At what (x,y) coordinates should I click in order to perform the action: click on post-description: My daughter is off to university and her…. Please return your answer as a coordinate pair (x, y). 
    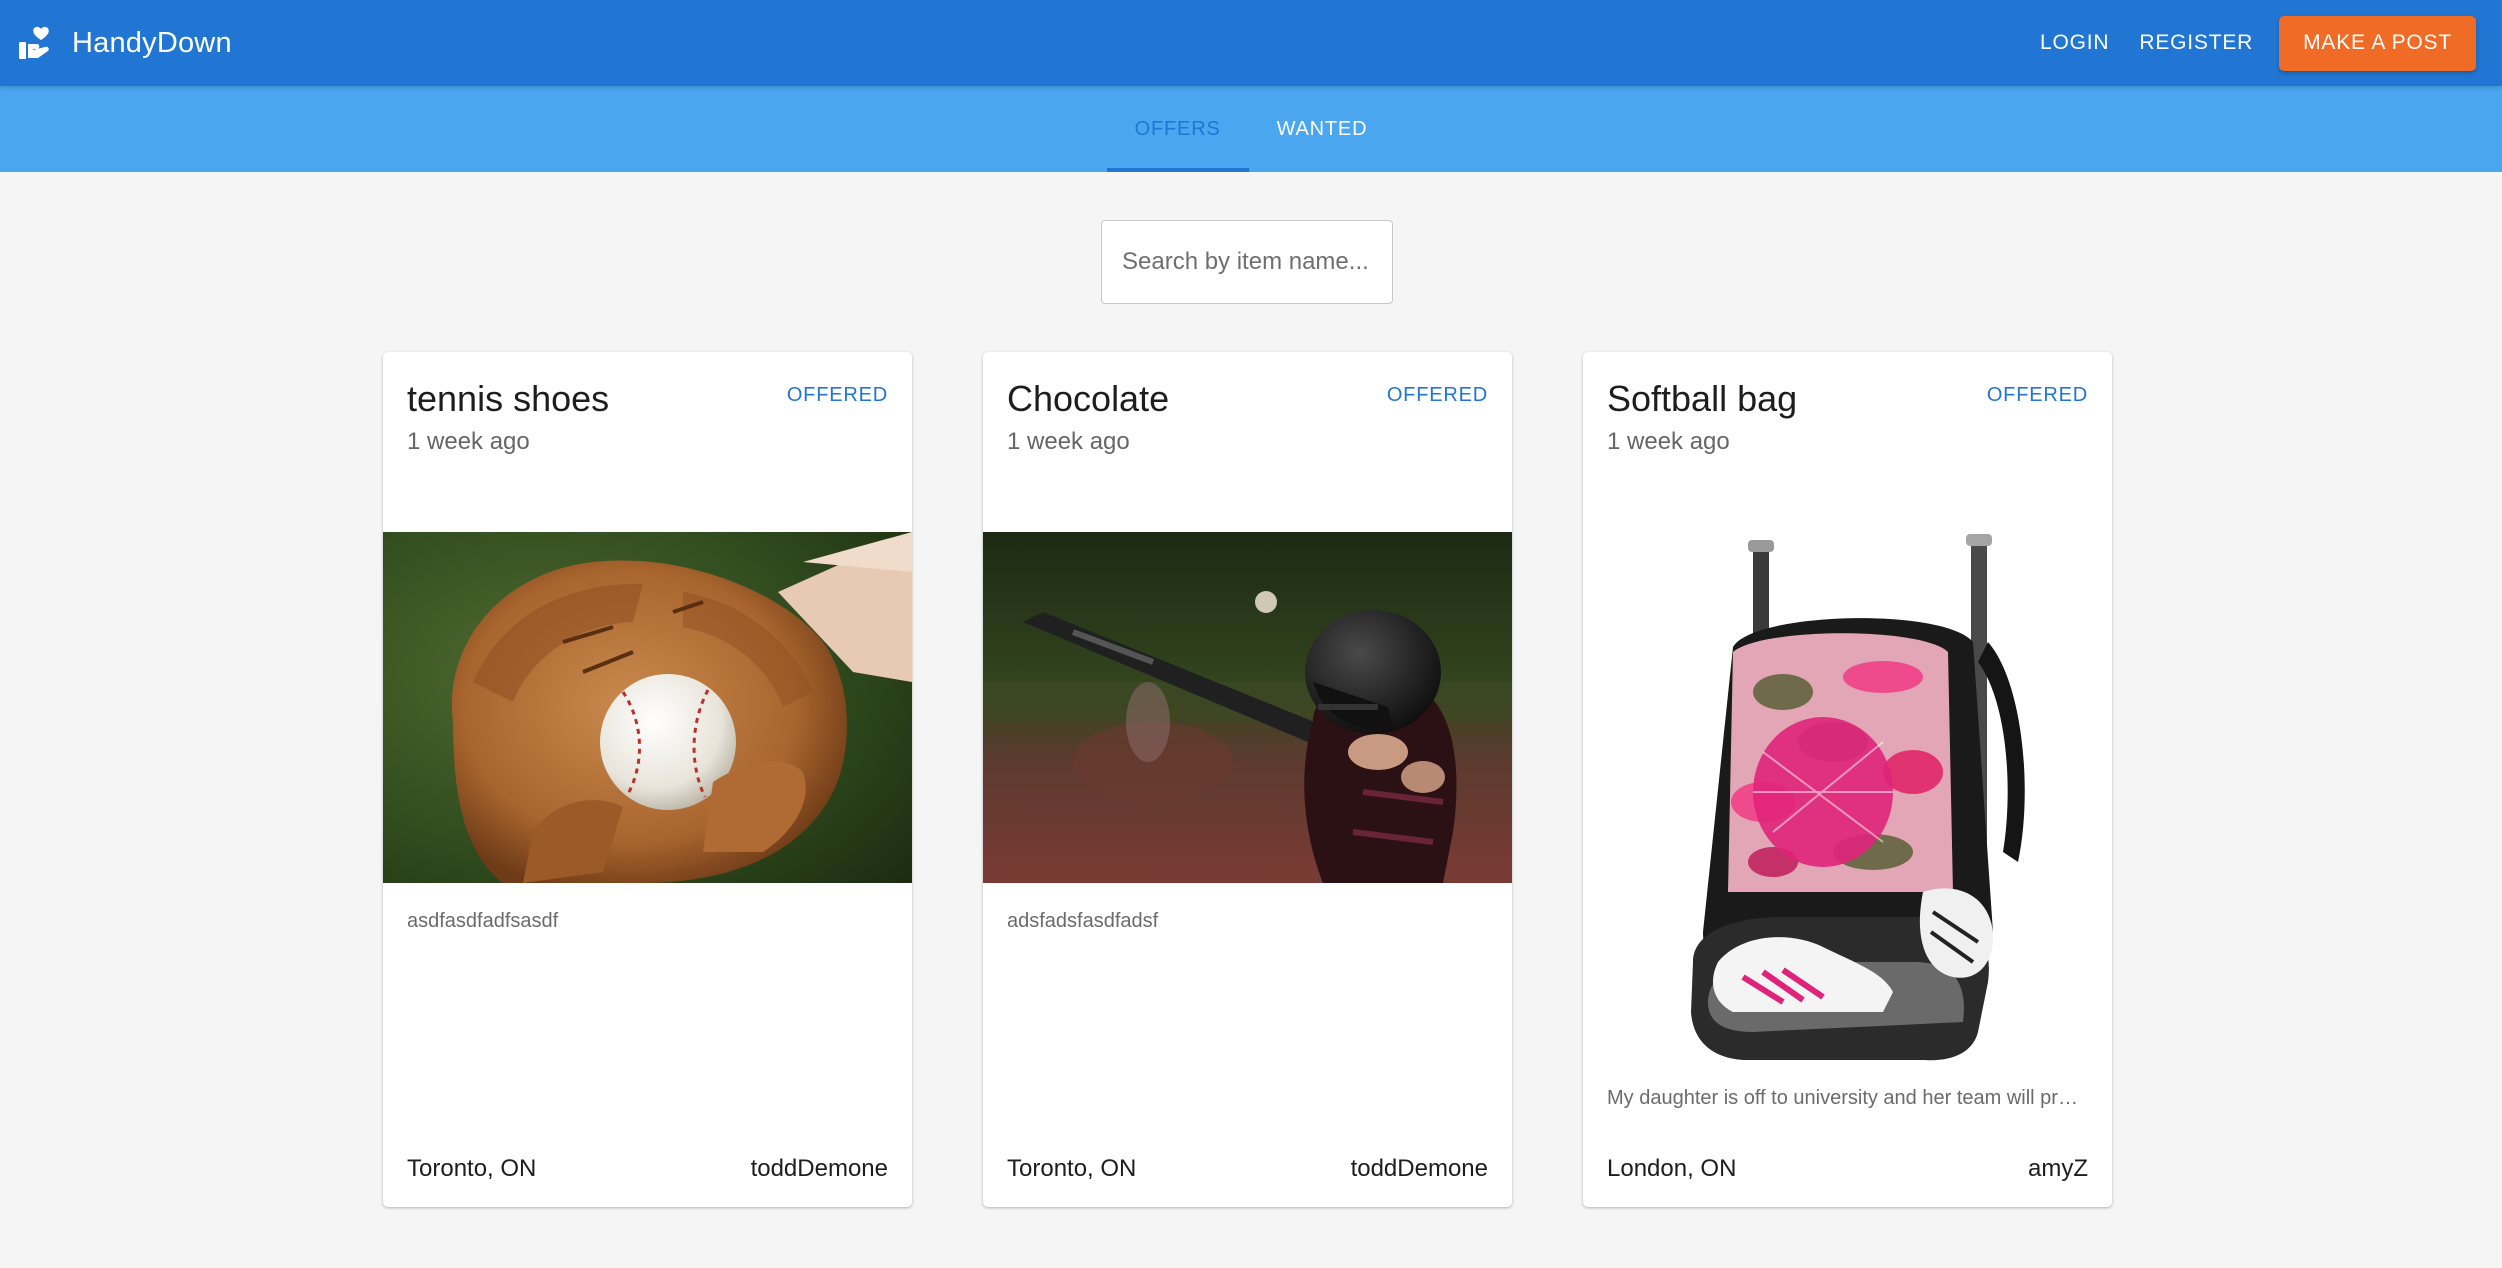
    Looking at the image, I should click on (1847, 1098).